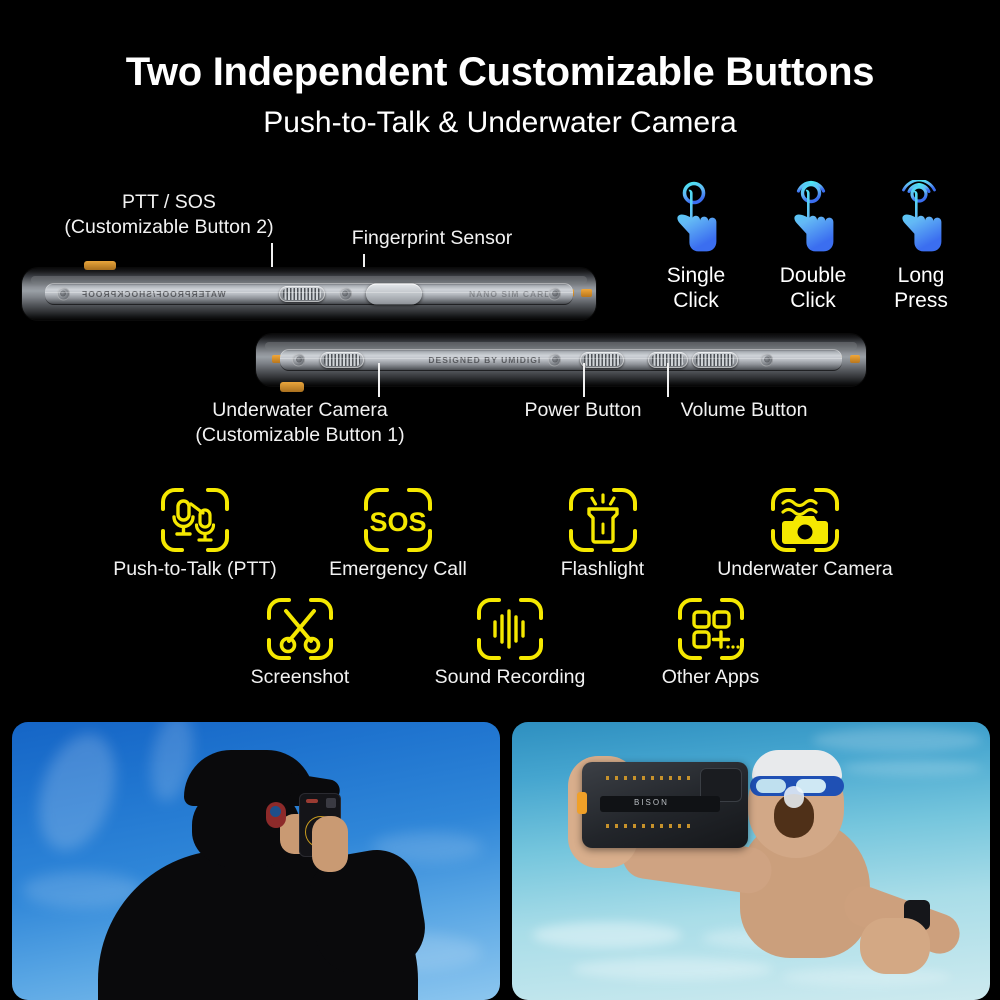  I want to click on bison-texture-bottom, so click(650, 826).